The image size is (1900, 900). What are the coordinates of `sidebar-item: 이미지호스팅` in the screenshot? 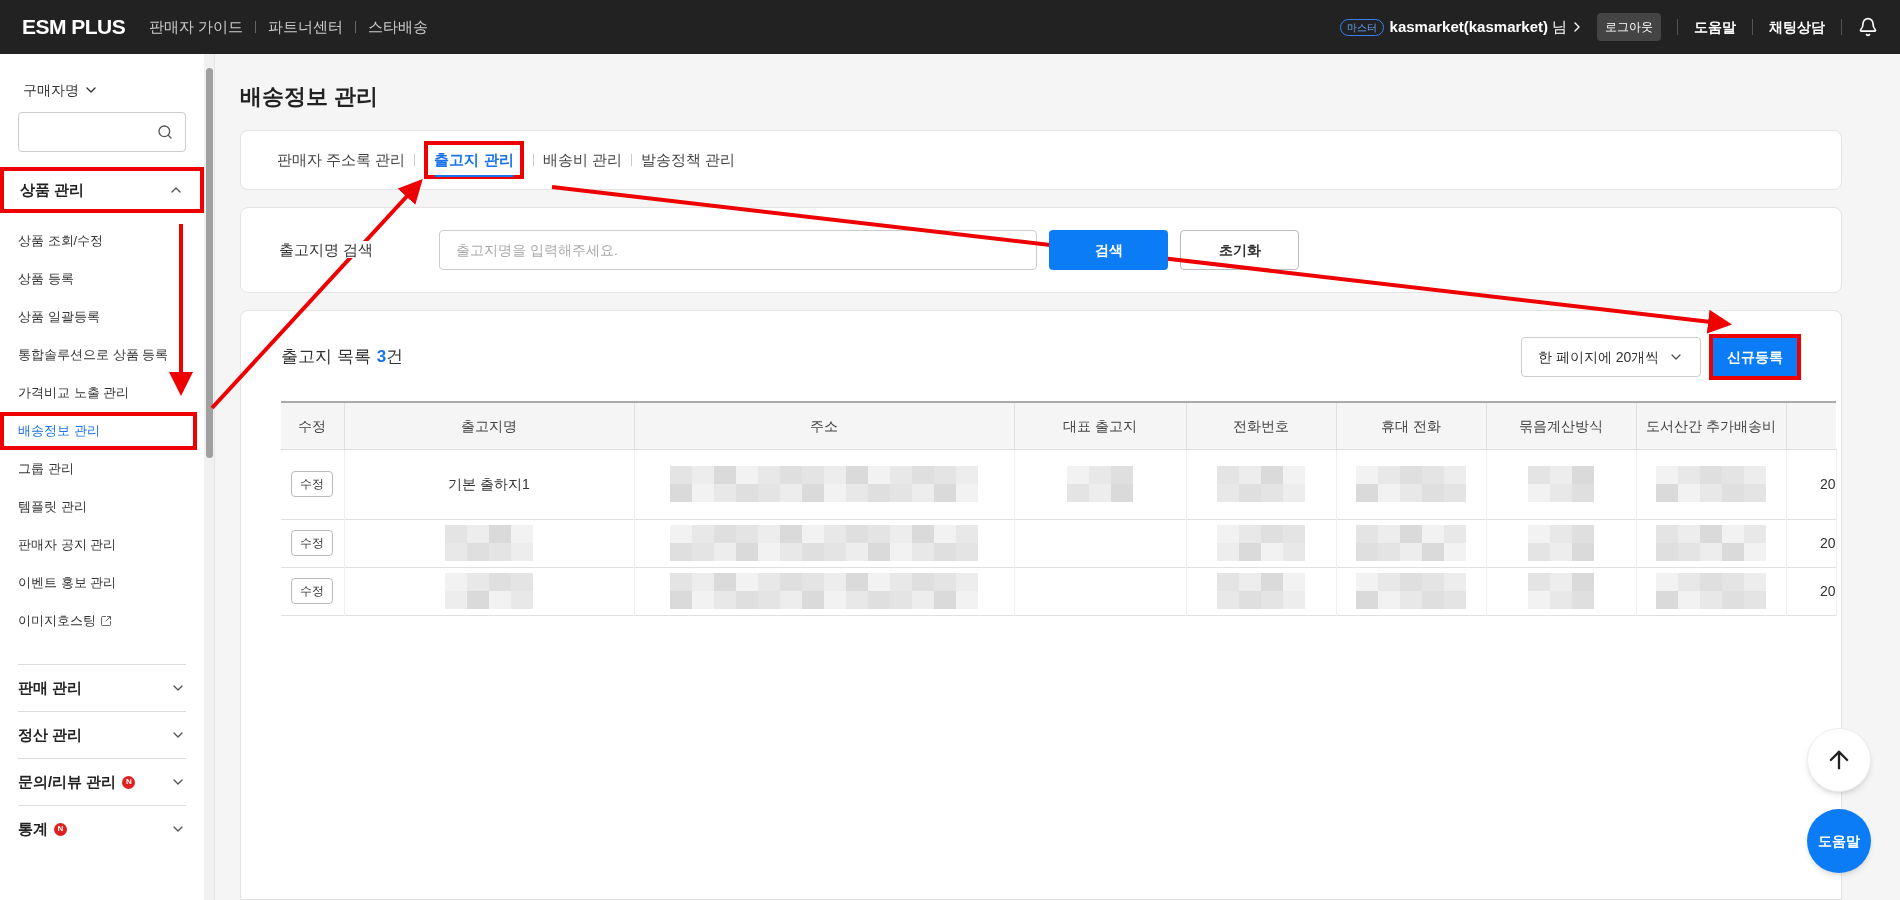 It's located at (102, 621).